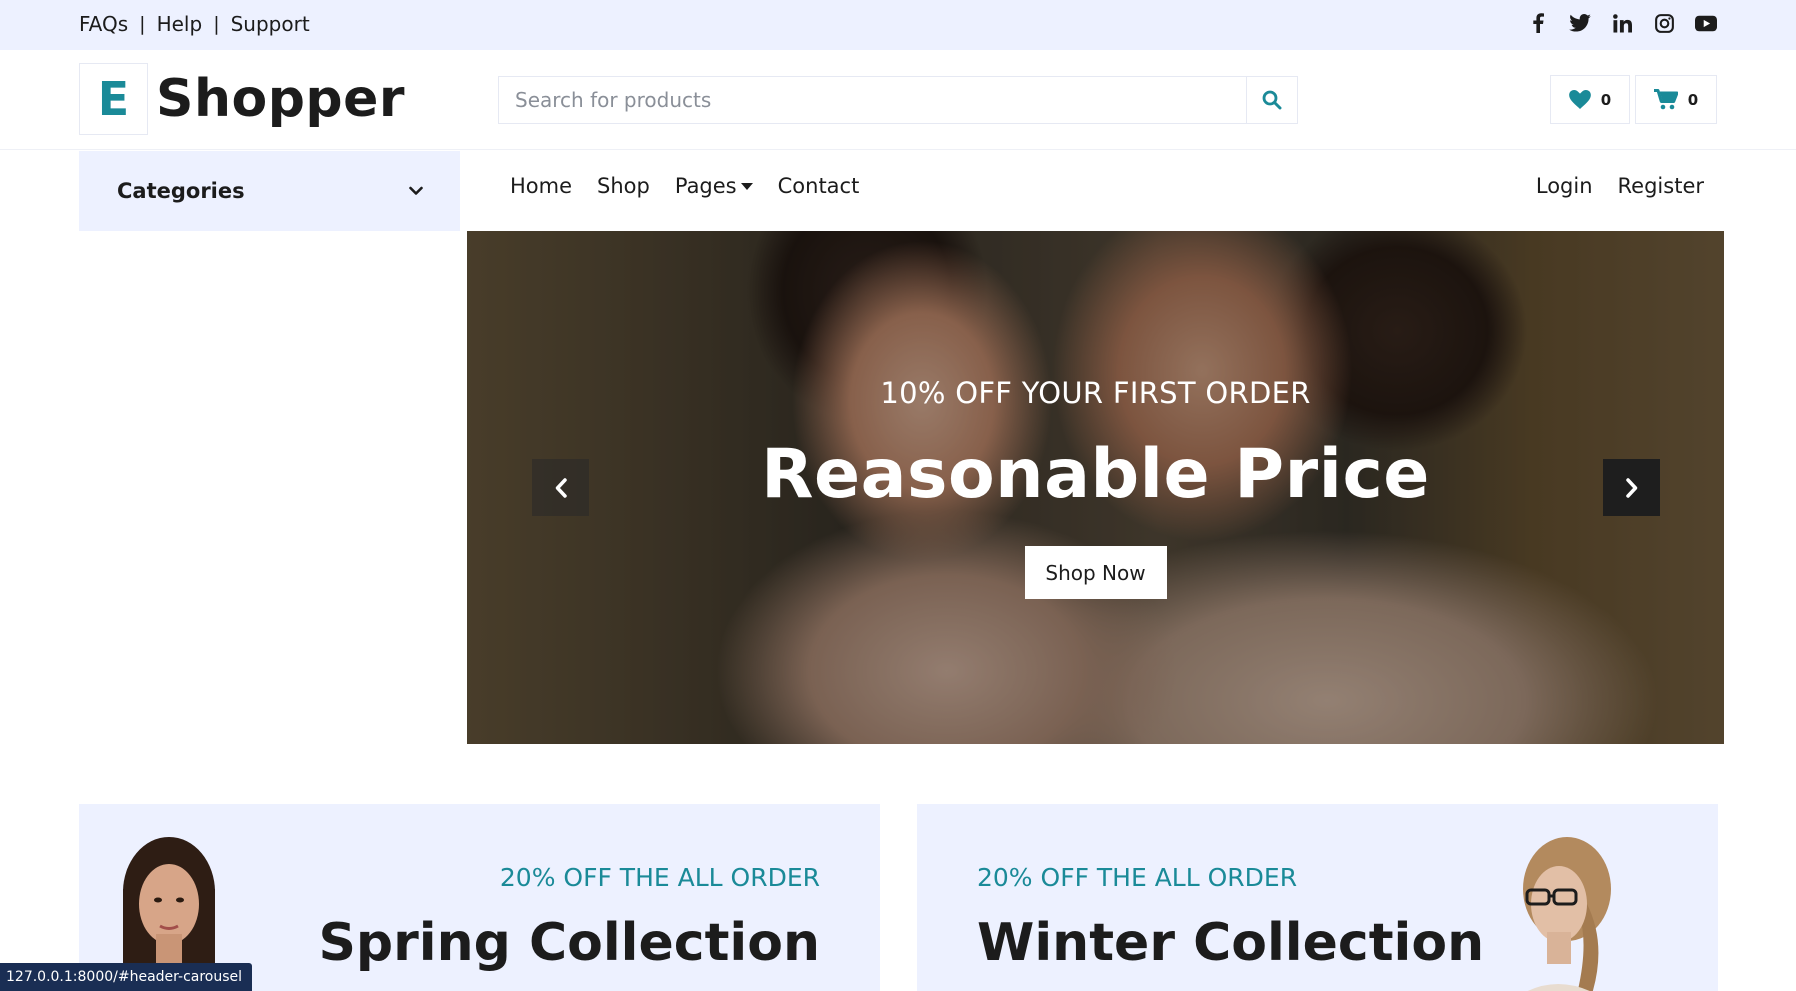 The width and height of the screenshot is (1796, 991). What do you see at coordinates (1538, 23) in the screenshot?
I see `facebook-icon` at bounding box center [1538, 23].